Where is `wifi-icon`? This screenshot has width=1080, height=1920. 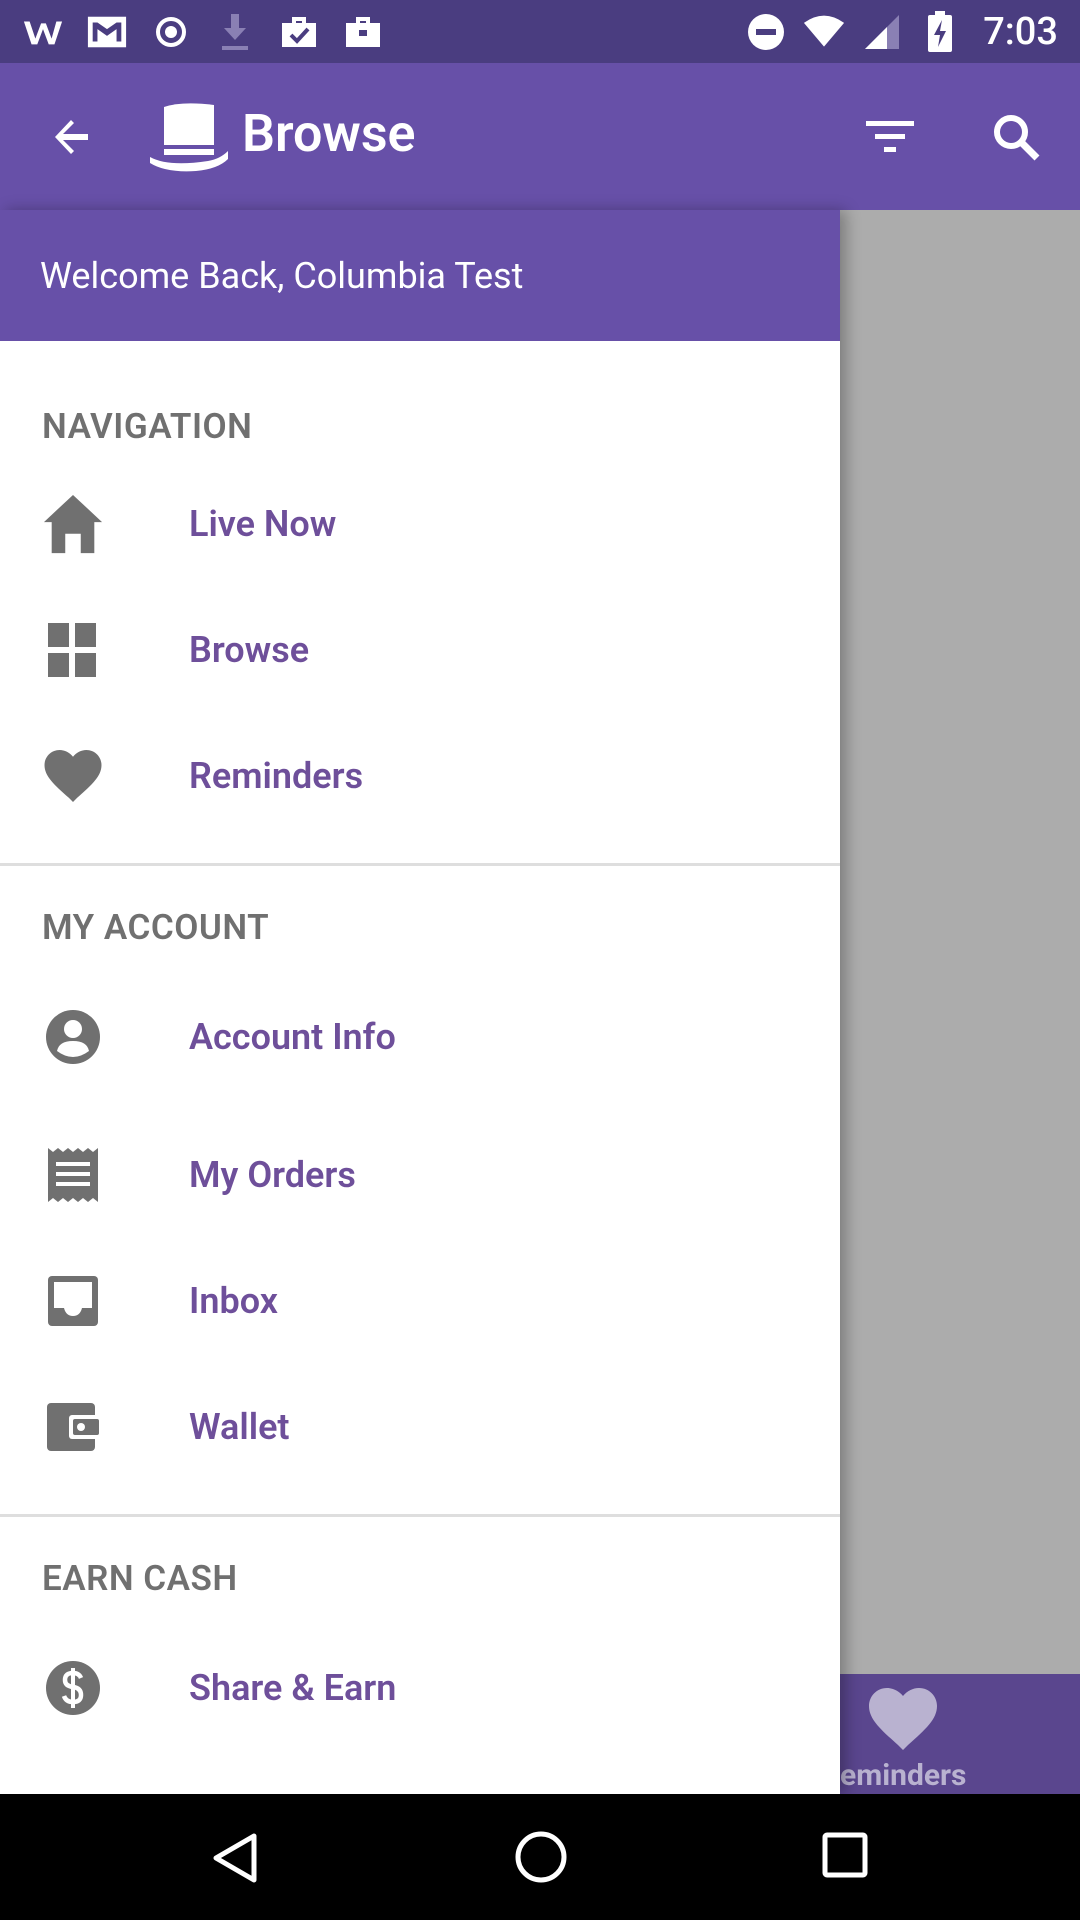
wifi-icon is located at coordinates (824, 32).